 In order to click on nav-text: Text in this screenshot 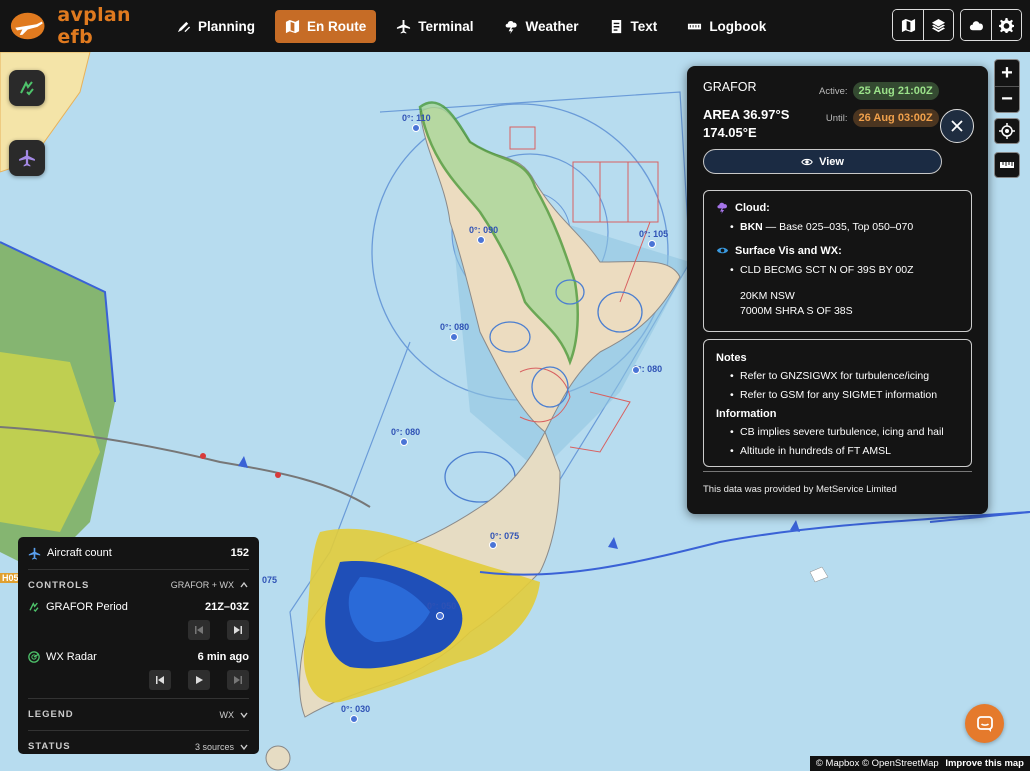, I will do `click(633, 26)`.